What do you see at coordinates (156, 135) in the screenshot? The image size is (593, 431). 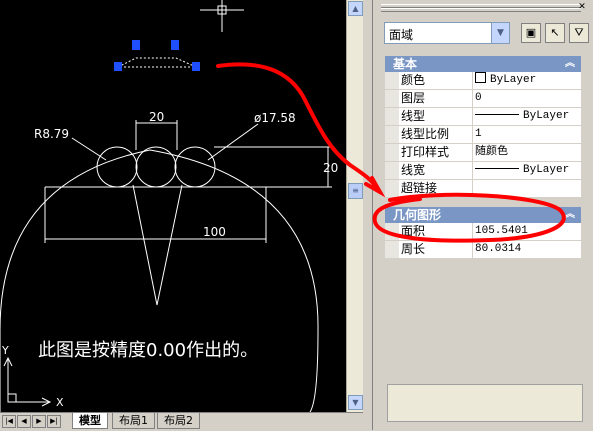 I see `dim-top` at bounding box center [156, 135].